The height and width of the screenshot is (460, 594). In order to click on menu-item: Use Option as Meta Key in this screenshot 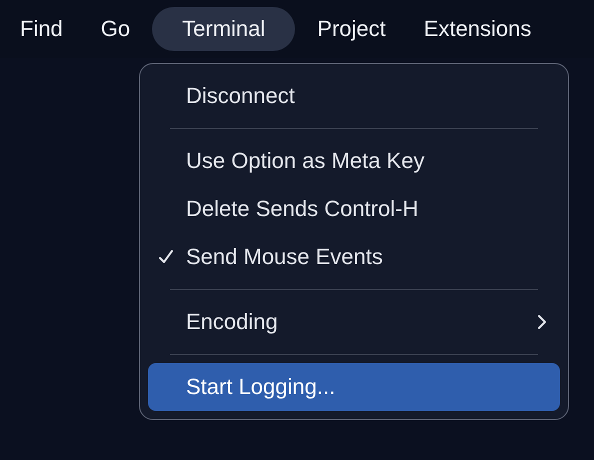, I will do `click(354, 161)`.